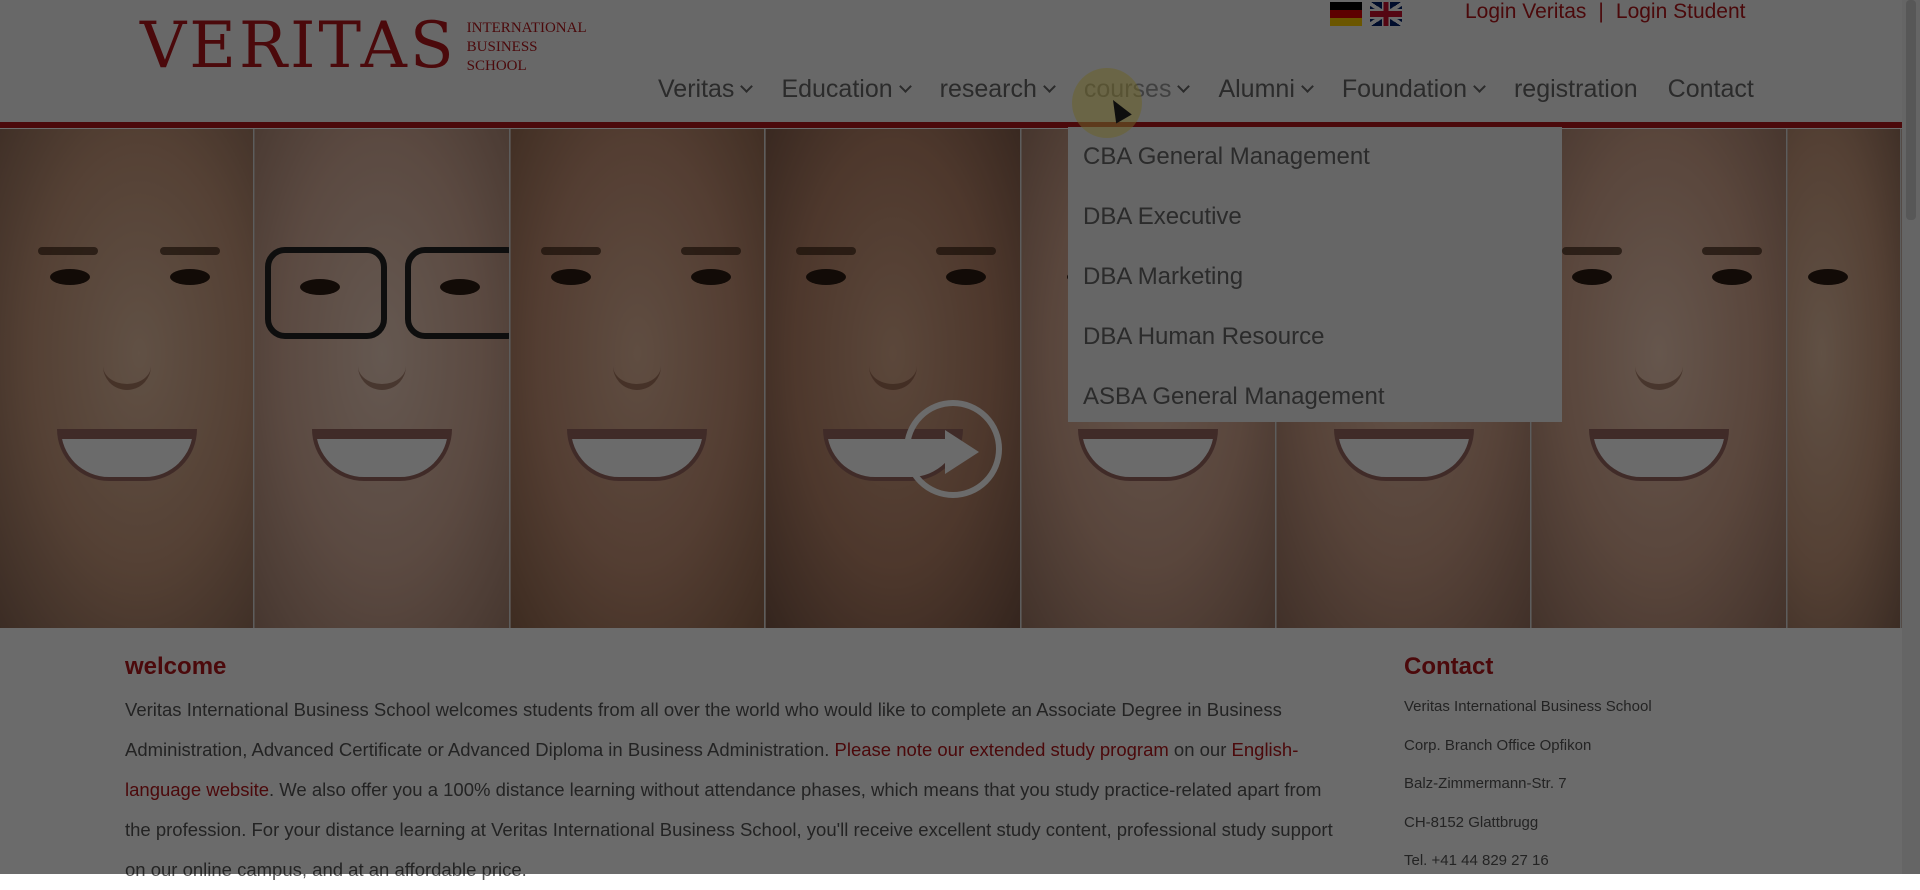  I want to click on contact-line: Balz-Zimmermann-Str. 7, so click(1485, 783).